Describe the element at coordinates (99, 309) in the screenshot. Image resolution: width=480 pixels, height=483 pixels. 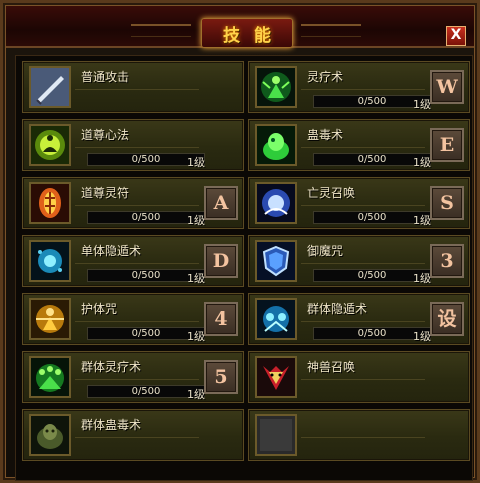
I see `skill-name: 护体咒` at that location.